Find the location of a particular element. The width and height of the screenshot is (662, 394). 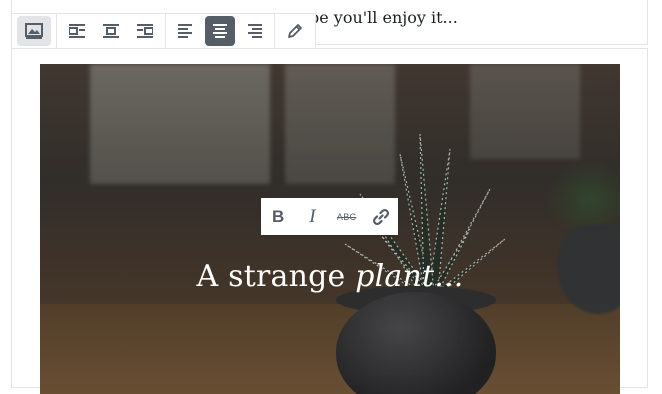

strikethrough-button: ABC is located at coordinates (347, 217).